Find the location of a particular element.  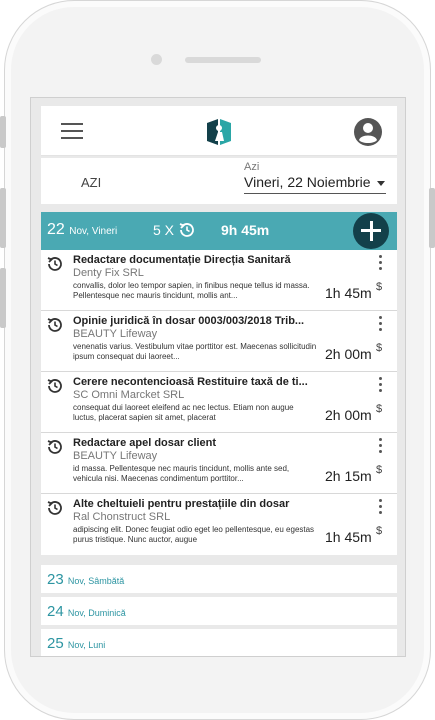

entry-duration: 2h 15m is located at coordinates (348, 476).